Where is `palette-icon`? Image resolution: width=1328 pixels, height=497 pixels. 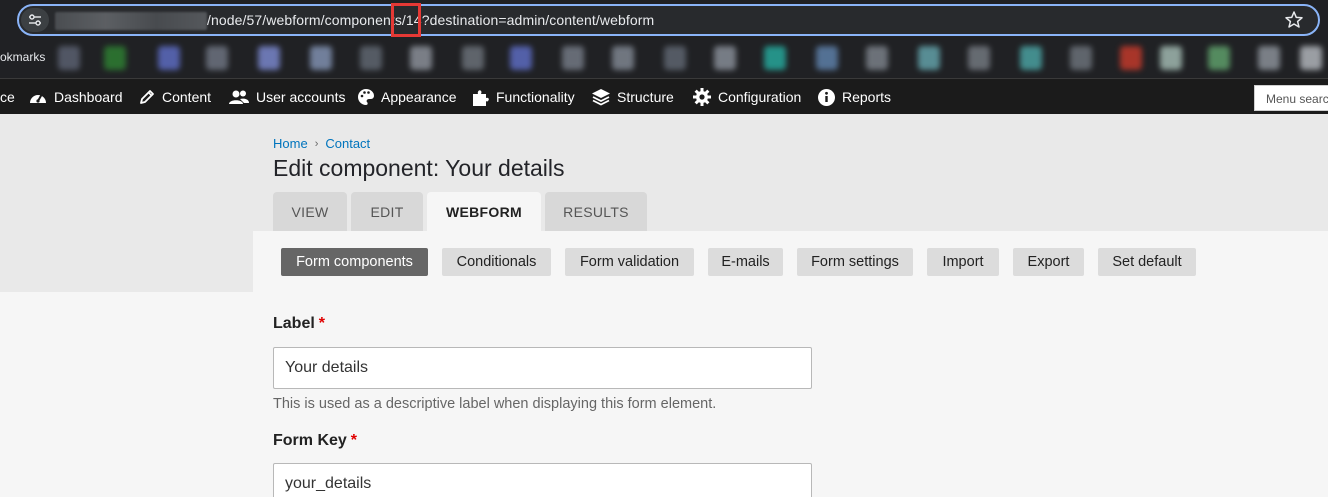 palette-icon is located at coordinates (366, 97).